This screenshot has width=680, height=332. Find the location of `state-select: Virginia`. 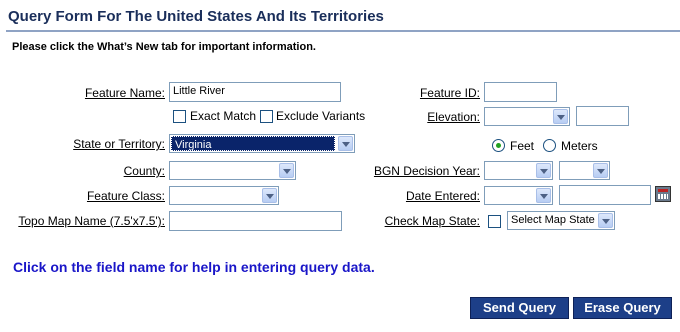

state-select: Virginia is located at coordinates (262, 143).